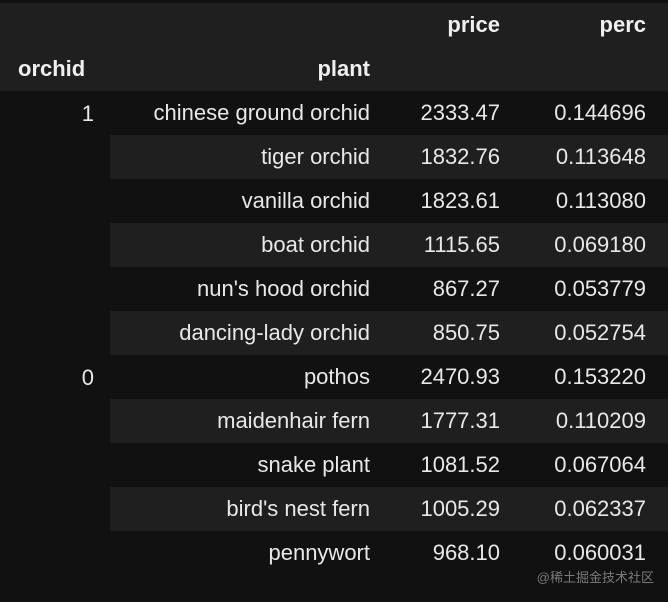 This screenshot has height=602, width=668. What do you see at coordinates (247, 509) in the screenshot?
I see `plant-cell: bird's nest fern` at bounding box center [247, 509].